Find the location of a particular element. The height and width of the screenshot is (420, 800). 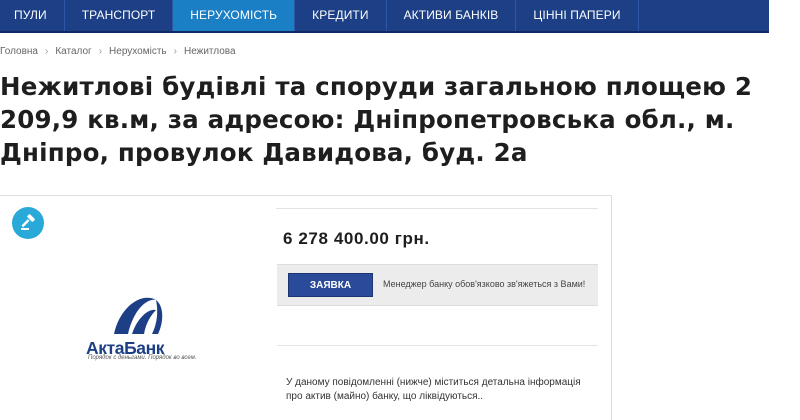

nav-item-bank-assets: АКТИВИ БАНКІВ is located at coordinates (452, 15).